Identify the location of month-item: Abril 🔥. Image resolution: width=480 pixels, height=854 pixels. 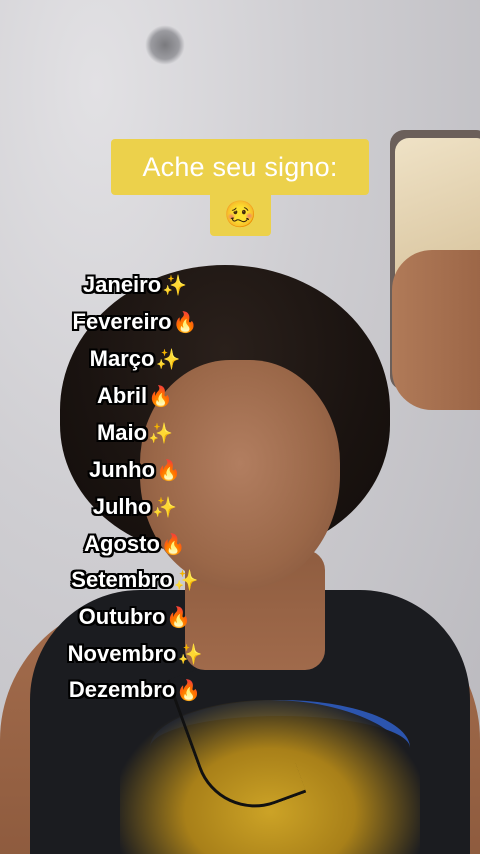
(135, 396).